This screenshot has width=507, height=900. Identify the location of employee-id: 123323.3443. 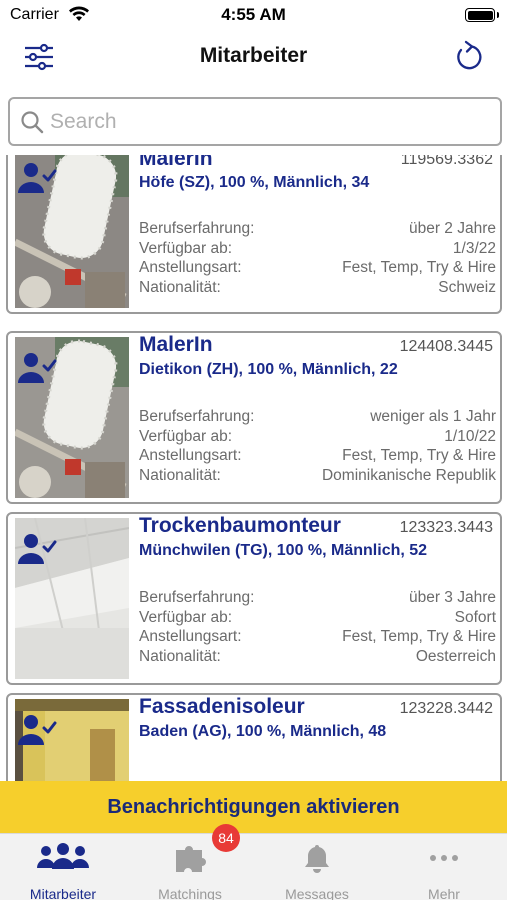
(446, 527).